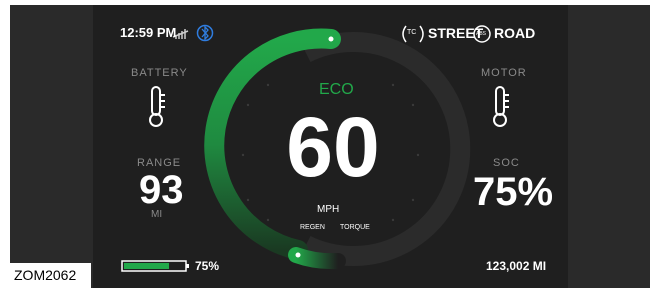 The height and width of the screenshot is (290, 656). Describe the element at coordinates (504, 73) in the screenshot. I see `motor-label: MOTOR` at that location.